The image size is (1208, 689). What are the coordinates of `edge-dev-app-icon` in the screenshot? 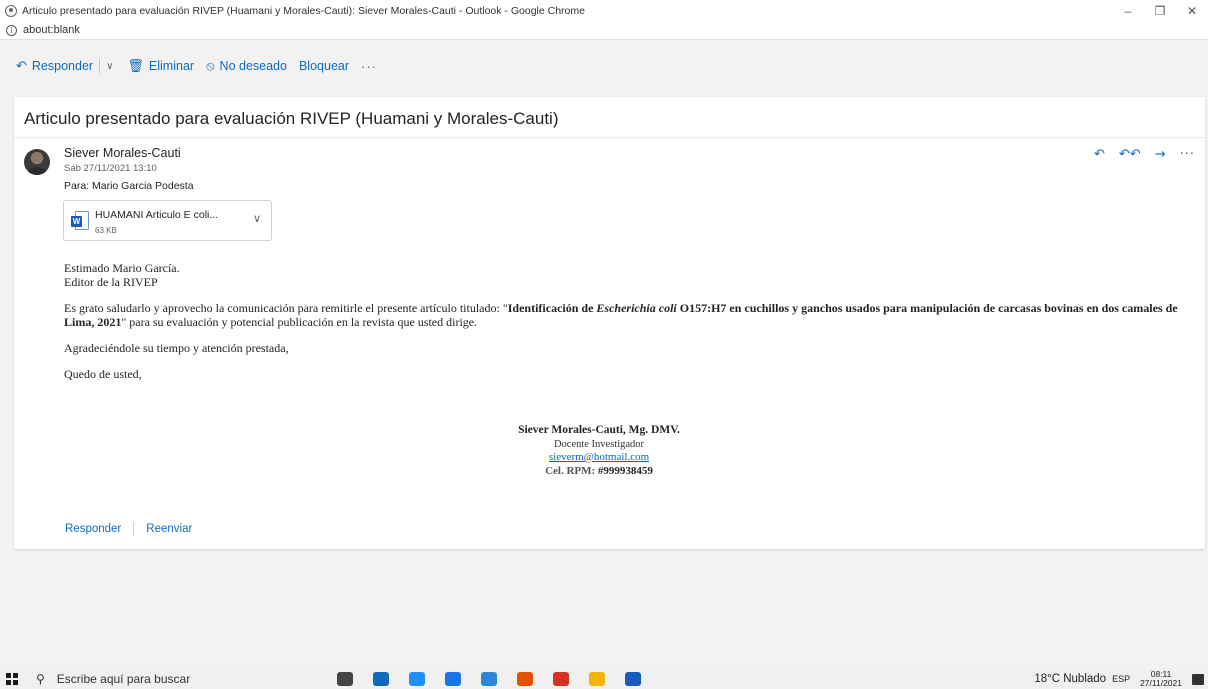 It's located at (488, 679).